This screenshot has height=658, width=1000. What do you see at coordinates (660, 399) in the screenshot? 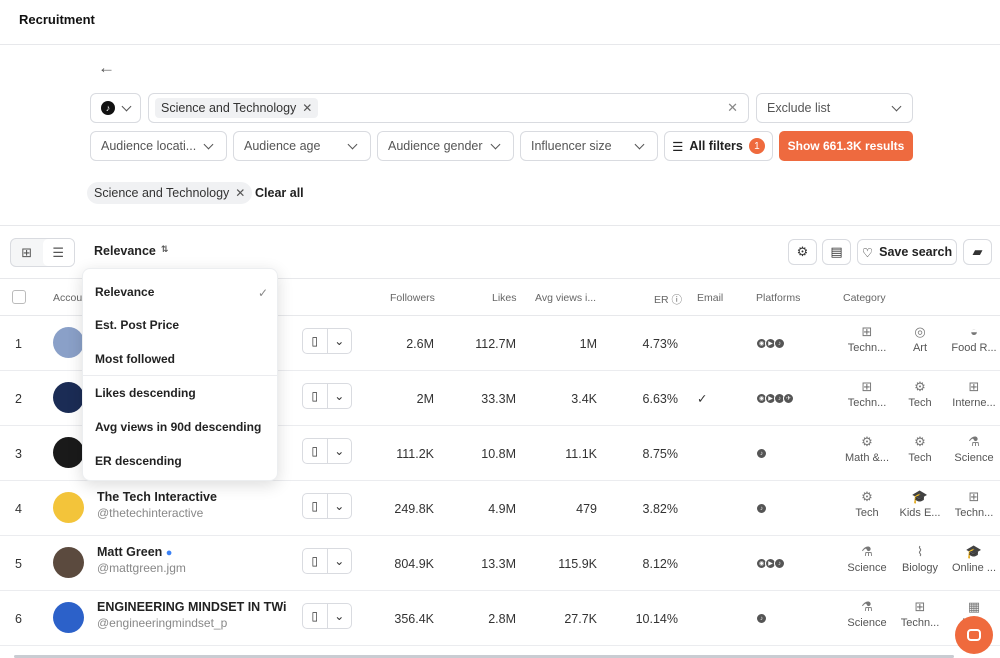
I see `er-value: 6.63%` at bounding box center [660, 399].